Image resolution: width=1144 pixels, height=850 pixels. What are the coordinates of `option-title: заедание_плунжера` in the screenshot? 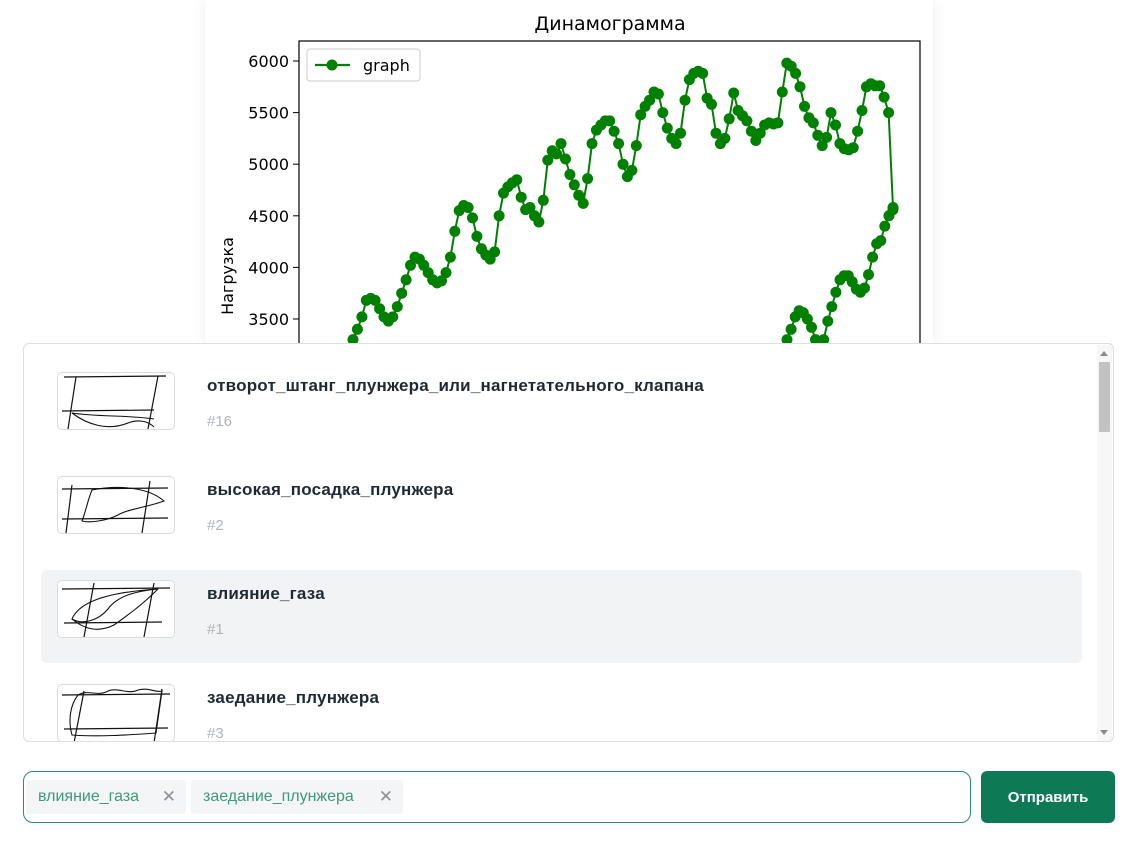 It's located at (293, 697).